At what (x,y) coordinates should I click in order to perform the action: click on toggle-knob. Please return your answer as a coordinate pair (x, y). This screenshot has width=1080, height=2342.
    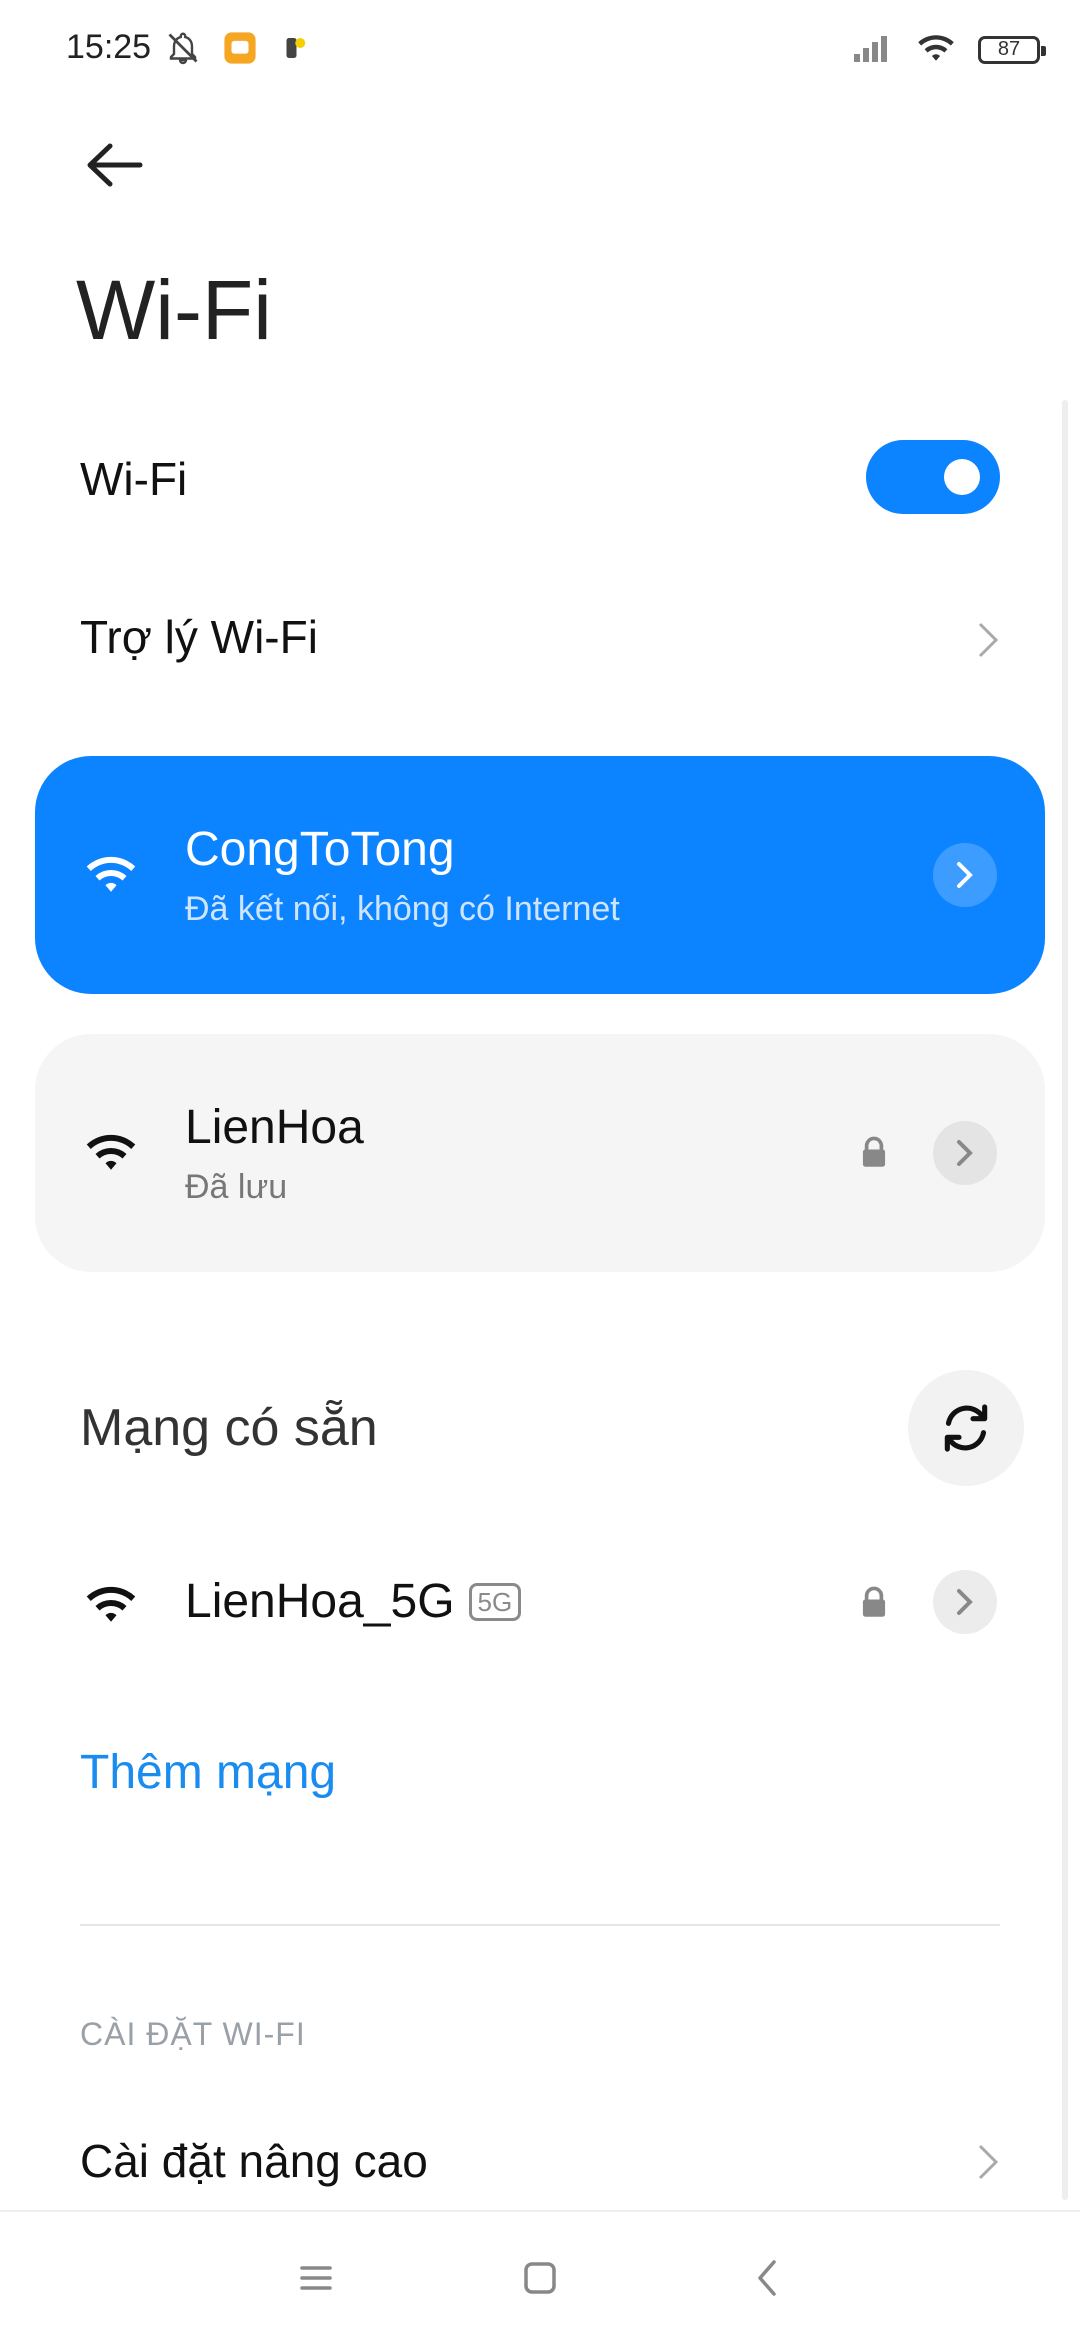
    Looking at the image, I should click on (962, 477).